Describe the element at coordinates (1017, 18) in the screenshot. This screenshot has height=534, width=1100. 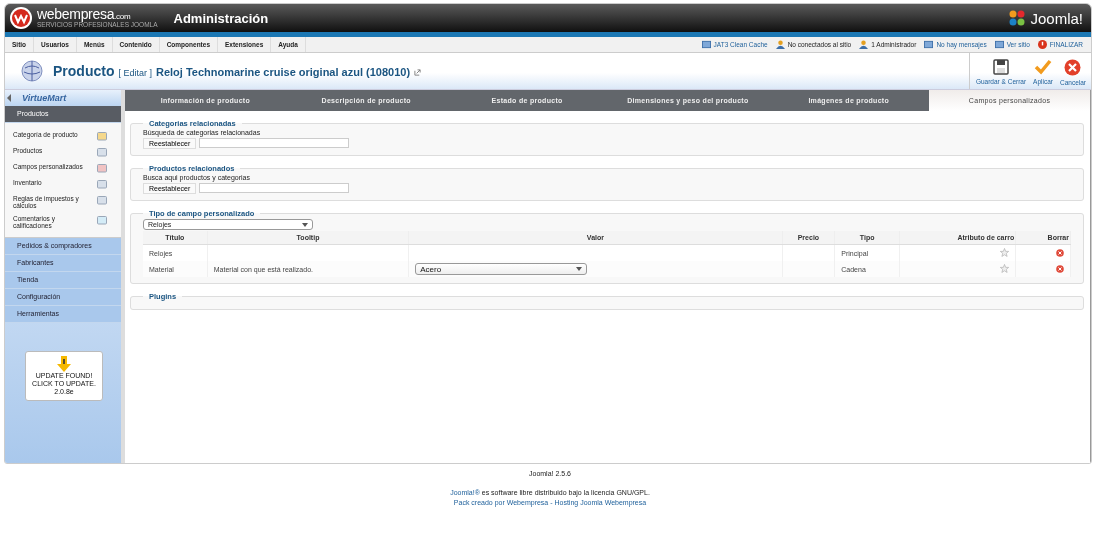
I see `flower-logo-icon` at that location.